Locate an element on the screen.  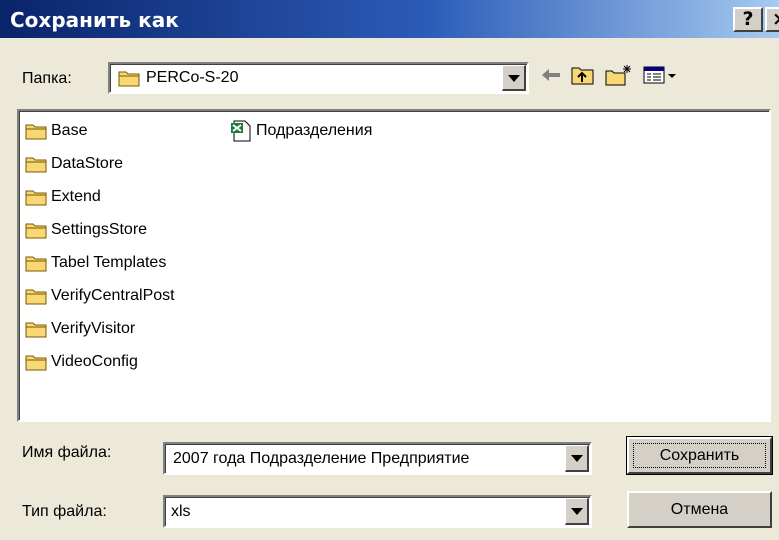
up-folder-icon is located at coordinates (583, 77).